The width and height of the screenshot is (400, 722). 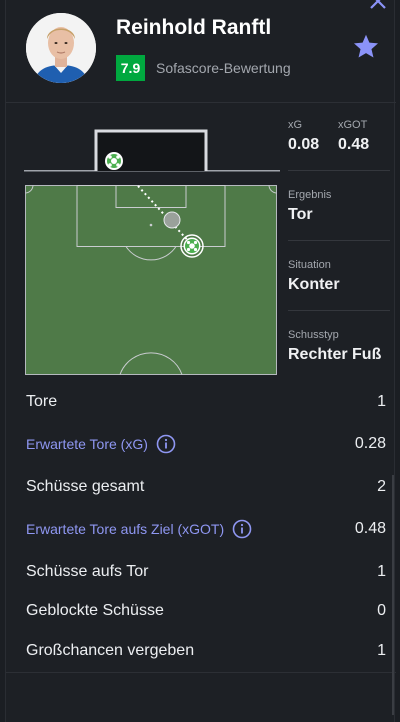 I want to click on player-header: Reinhold Ranftl 7.9 Sofascore-Bewertung, so click(x=201, y=51).